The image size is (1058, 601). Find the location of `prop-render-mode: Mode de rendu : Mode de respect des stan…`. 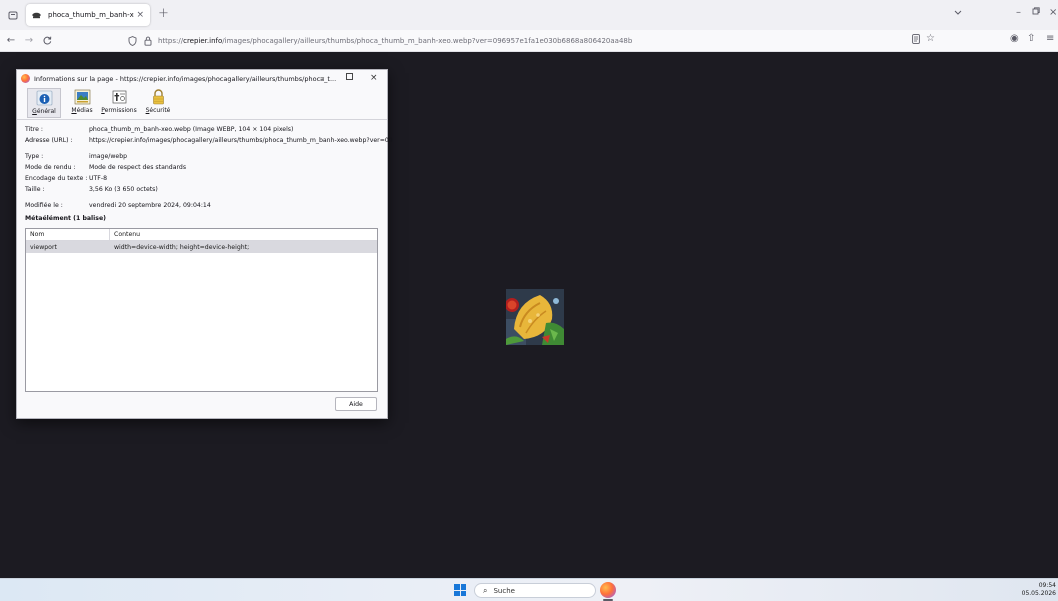

prop-render-mode: Mode de rendu : Mode de respect des stan… is located at coordinates (106, 167).